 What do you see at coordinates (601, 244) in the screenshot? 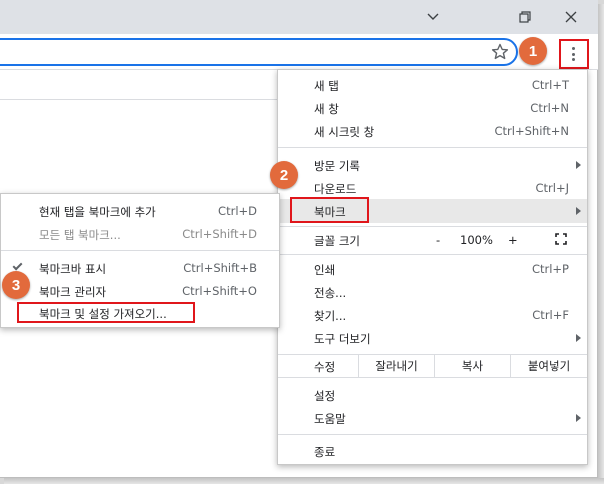
I see `frame-shadow-right` at bounding box center [601, 244].